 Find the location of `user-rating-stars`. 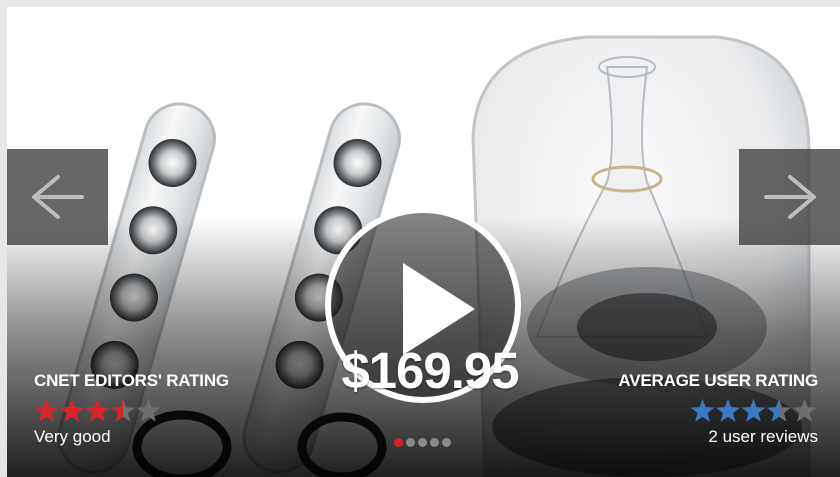

user-rating-stars is located at coordinates (718, 411).